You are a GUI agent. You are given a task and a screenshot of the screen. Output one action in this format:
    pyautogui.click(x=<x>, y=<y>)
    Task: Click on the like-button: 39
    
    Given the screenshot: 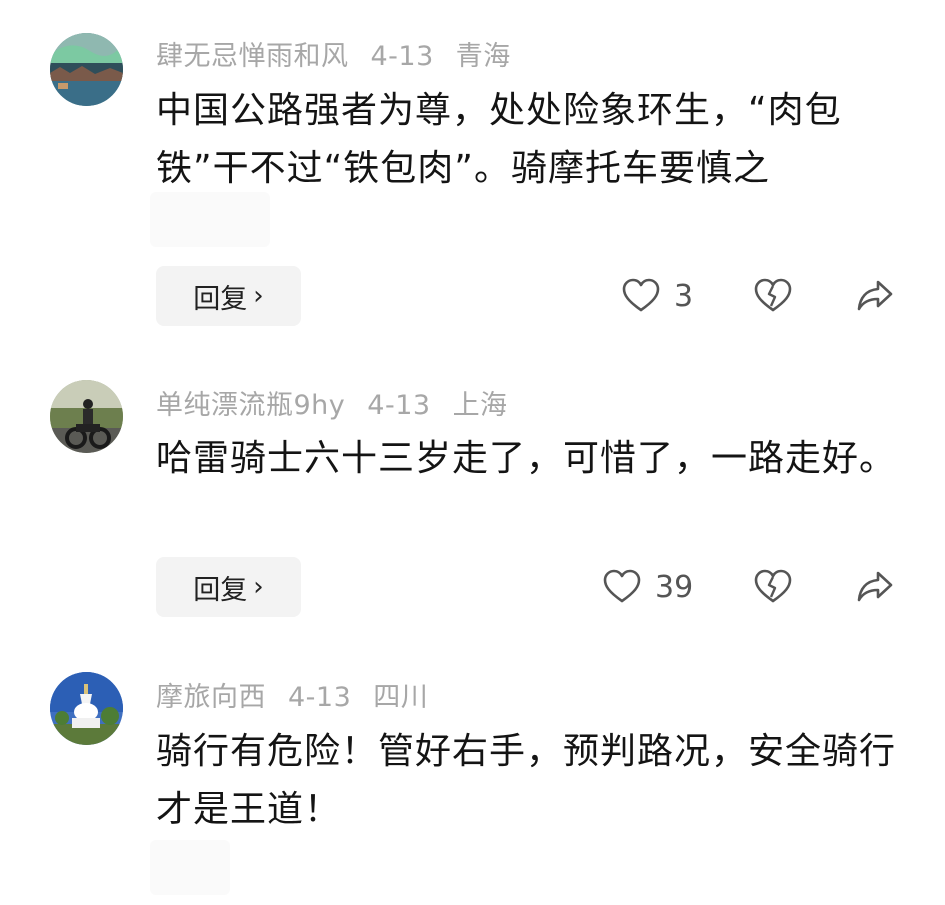 What is the action you would take?
    pyautogui.click(x=648, y=587)
    